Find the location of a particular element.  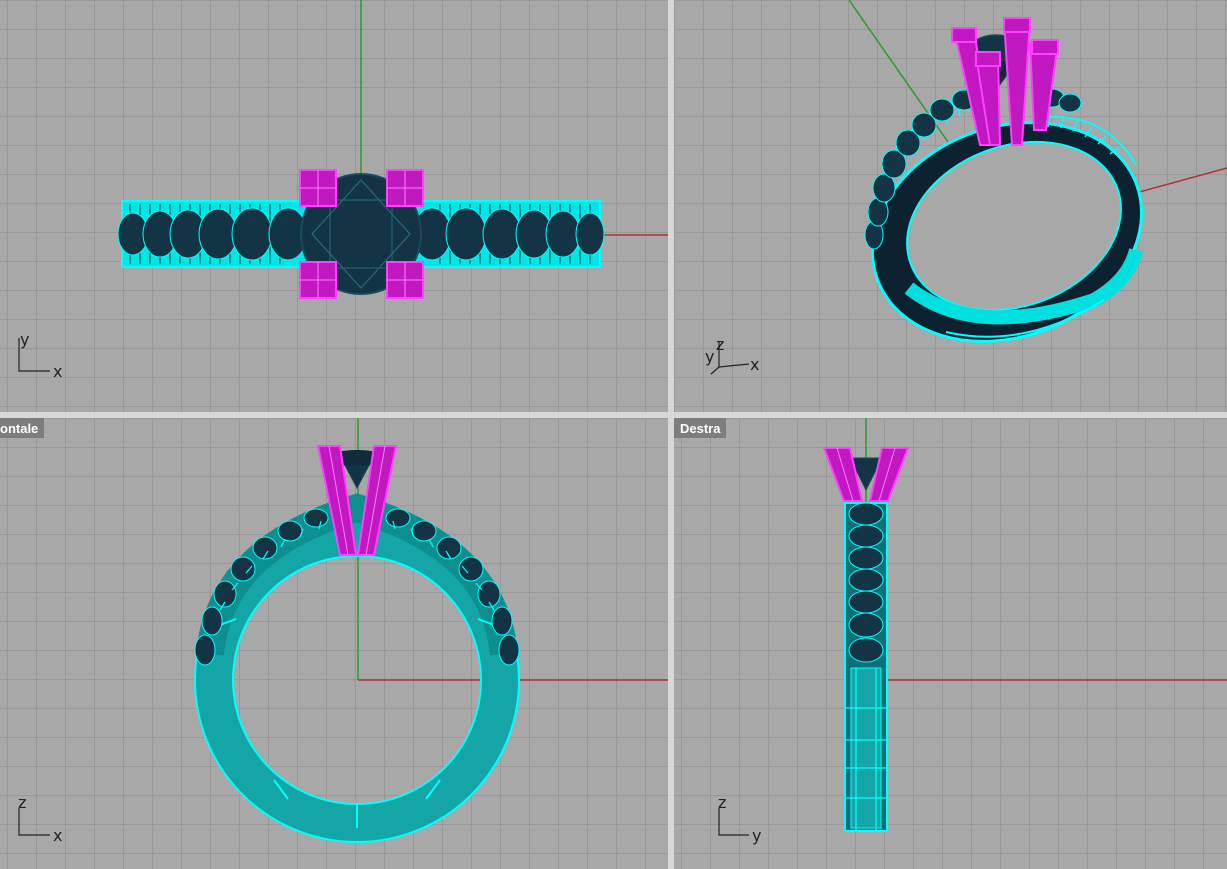

viewport-title-right: Destra is located at coordinates (700, 428).